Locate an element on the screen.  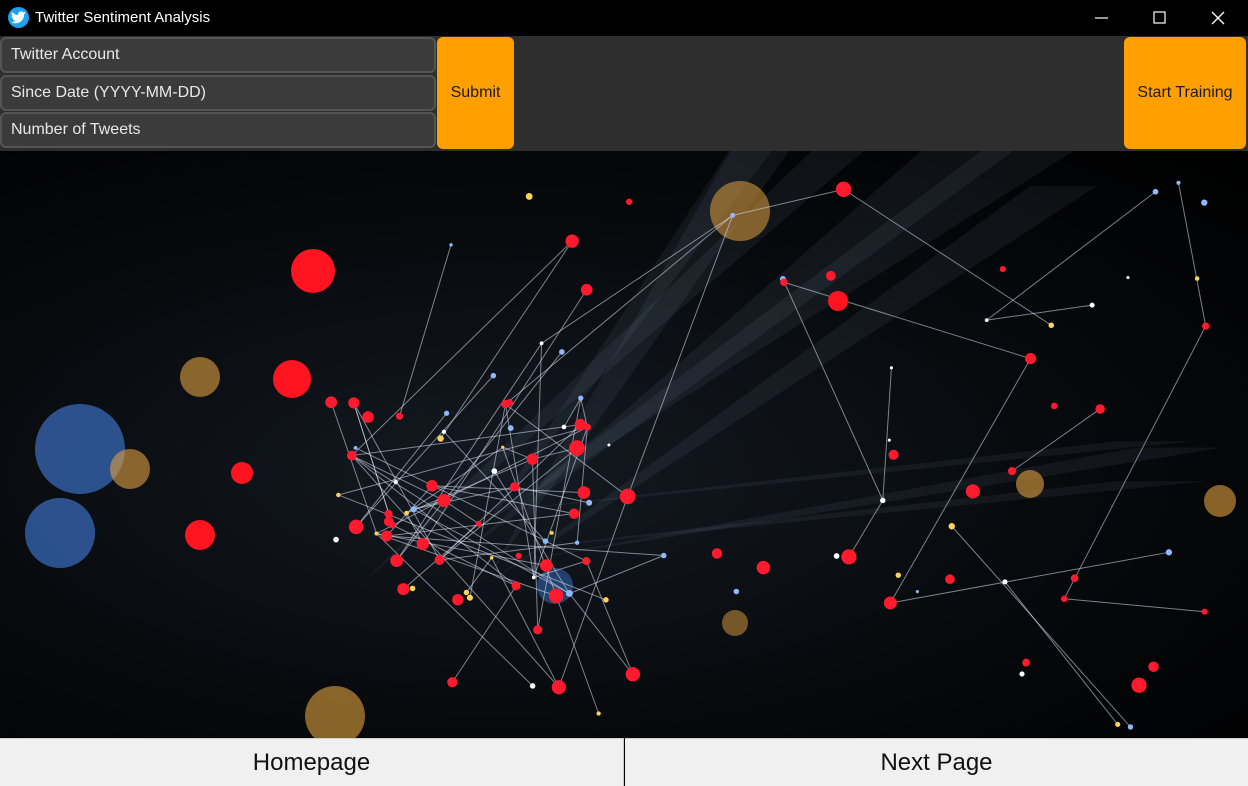
maximize-icon is located at coordinates (1159, 17).